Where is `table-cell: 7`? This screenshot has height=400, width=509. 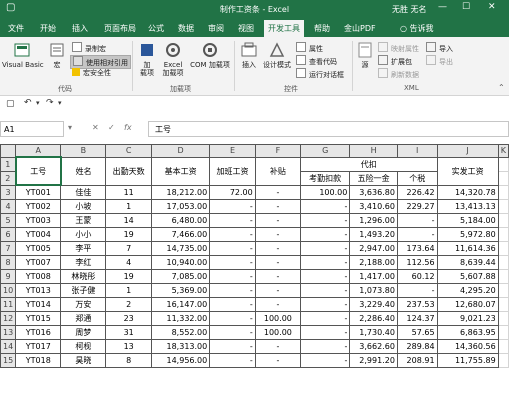
table-cell: 7 is located at coordinates (128, 248).